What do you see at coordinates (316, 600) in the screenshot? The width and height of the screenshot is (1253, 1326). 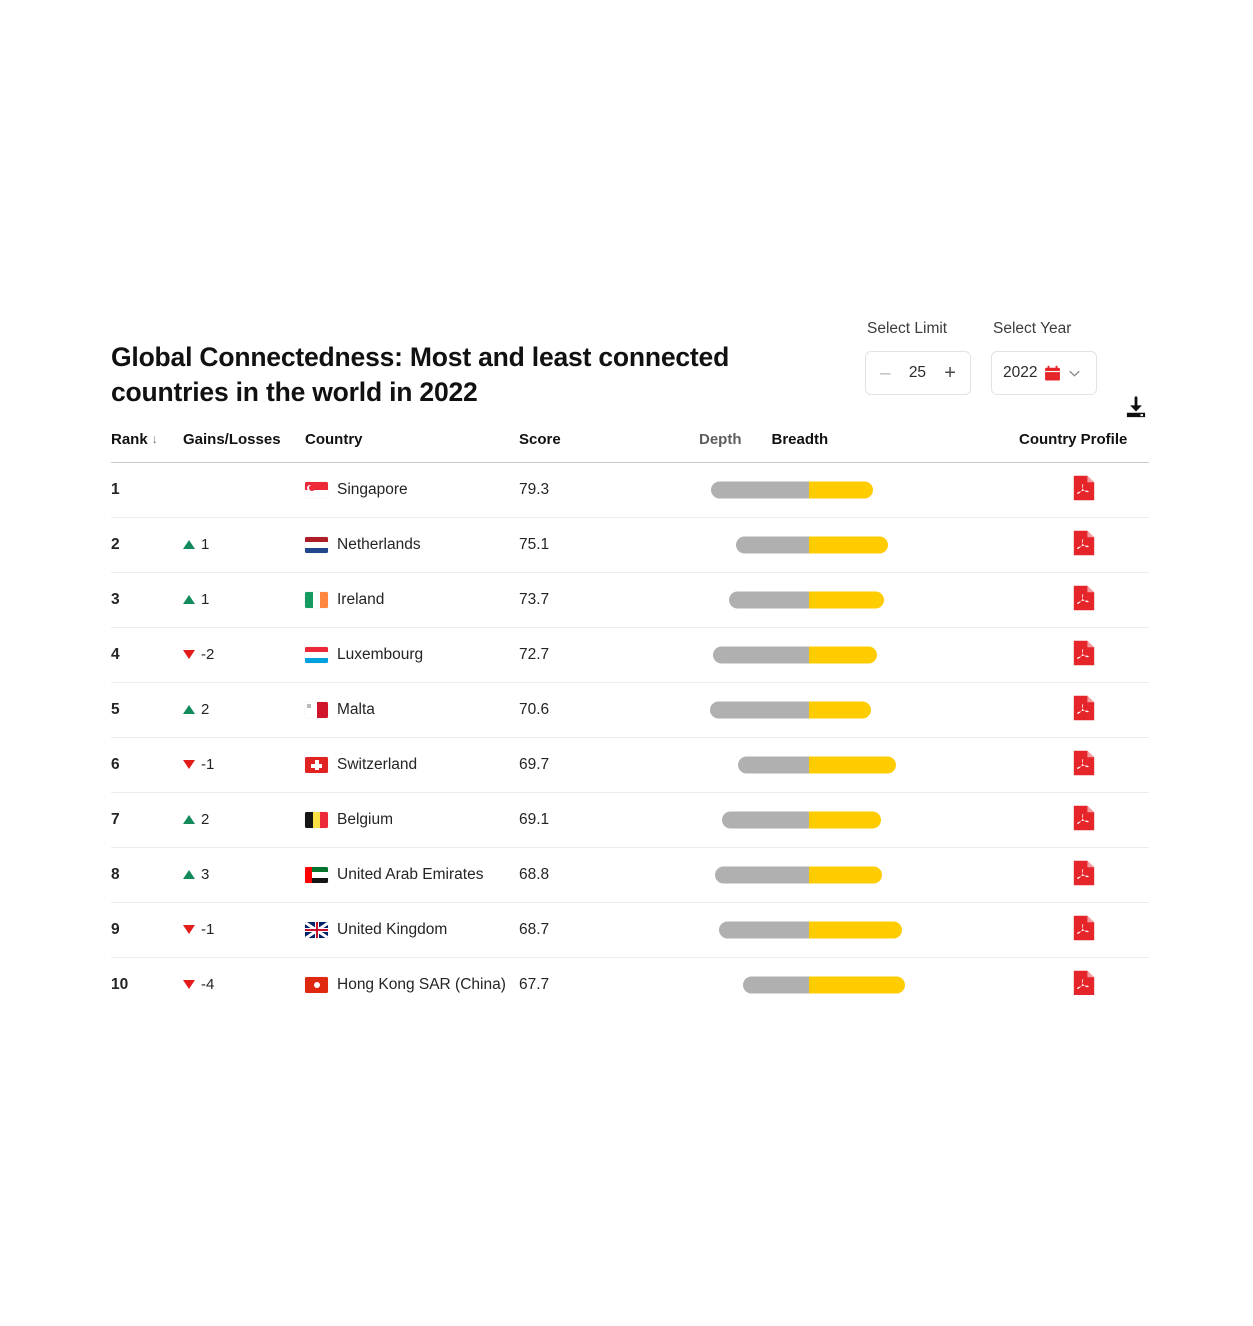 I see `flag-icon-ie` at bounding box center [316, 600].